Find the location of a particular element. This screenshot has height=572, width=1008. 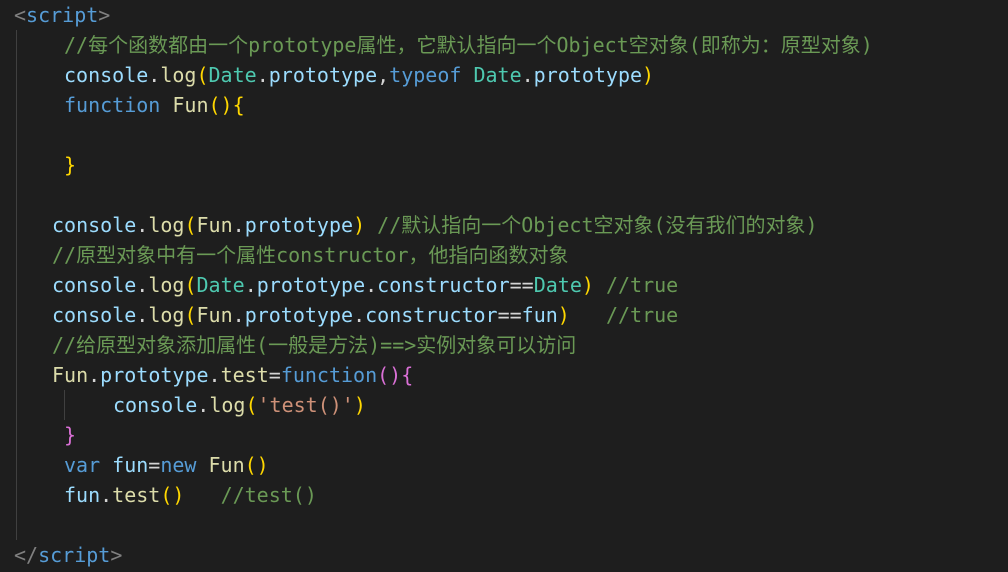

code-token-bracket: { is located at coordinates (238, 105).